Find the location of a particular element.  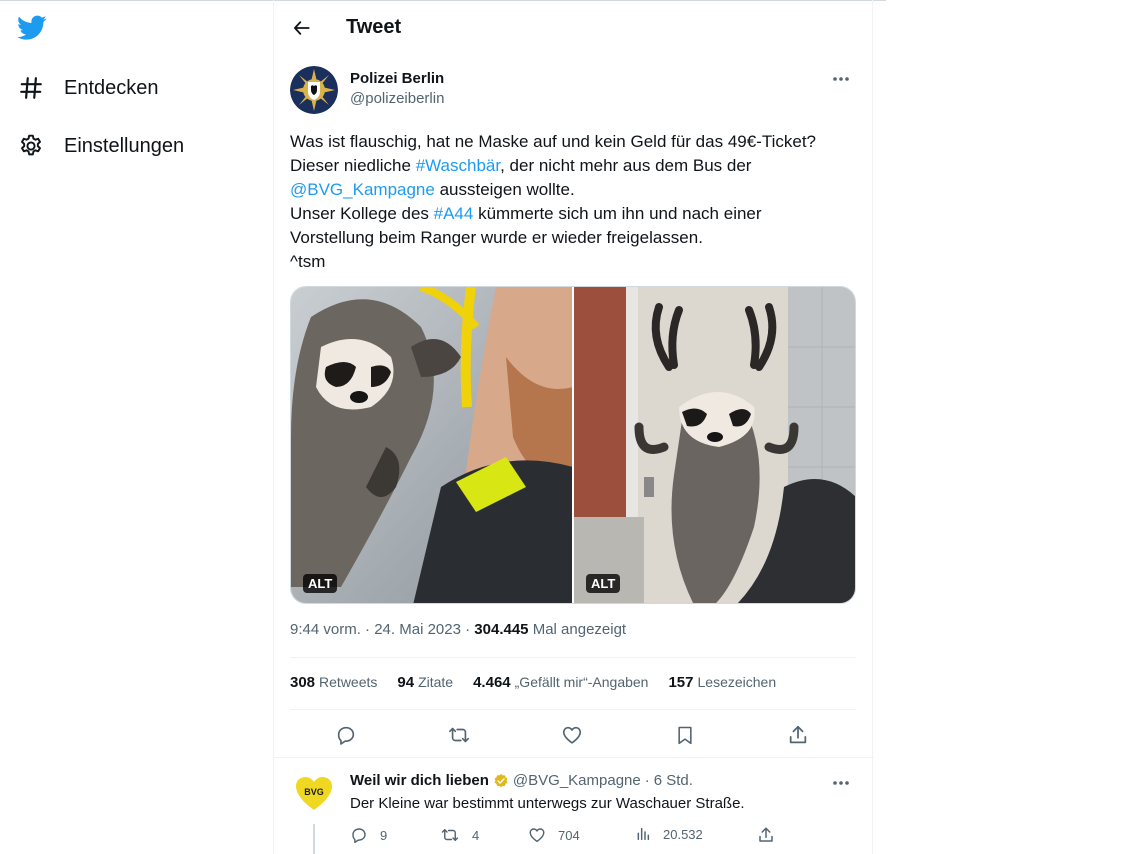

stat-retweets: 308 Retweets is located at coordinates (333, 682).